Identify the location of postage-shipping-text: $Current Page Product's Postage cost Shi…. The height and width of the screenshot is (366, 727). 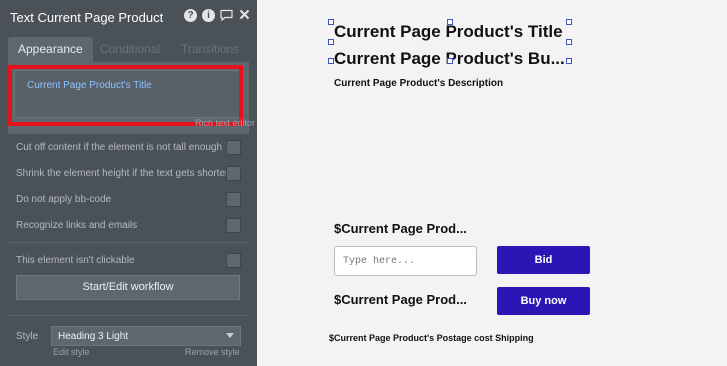
(431, 338).